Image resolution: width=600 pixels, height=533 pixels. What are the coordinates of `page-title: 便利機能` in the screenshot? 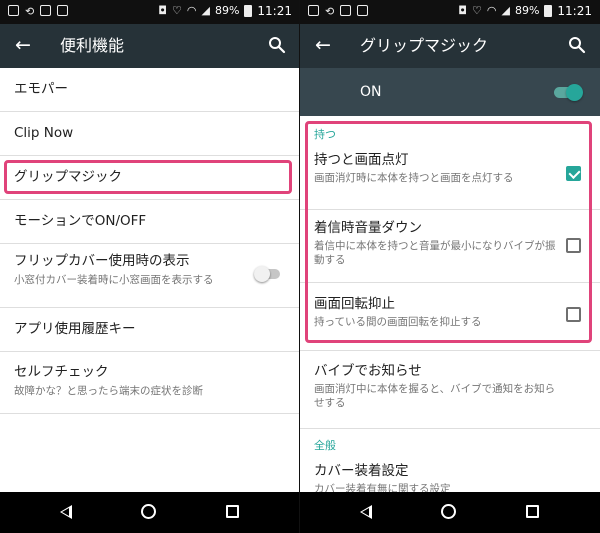 It's located at (92, 45).